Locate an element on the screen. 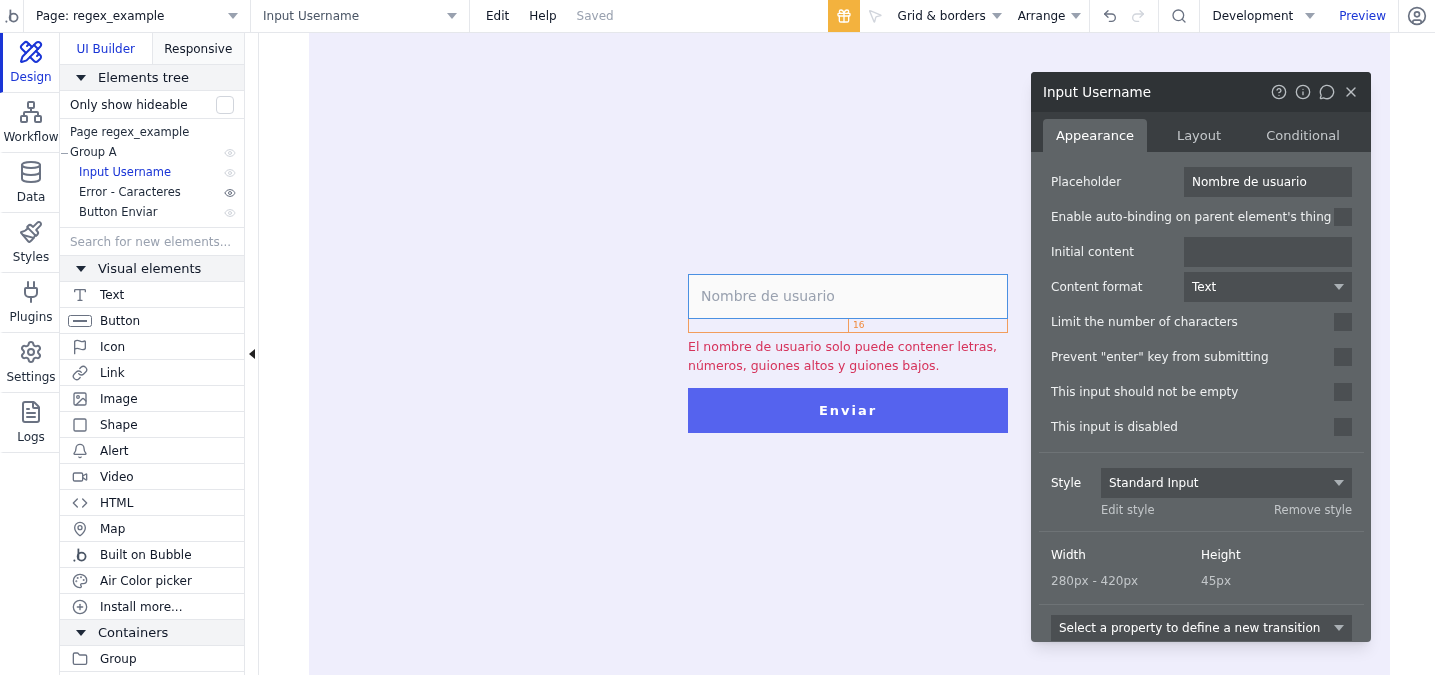  element-item: Alert is located at coordinates (114, 450).